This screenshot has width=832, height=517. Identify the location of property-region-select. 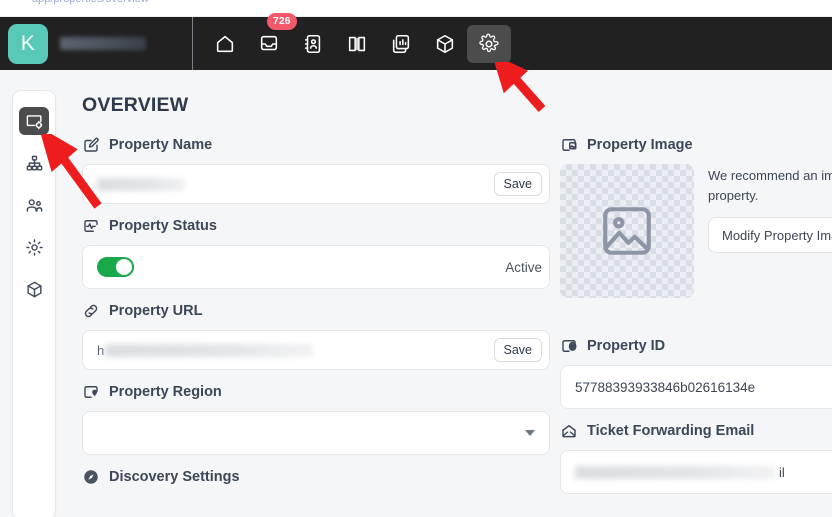
(316, 433).